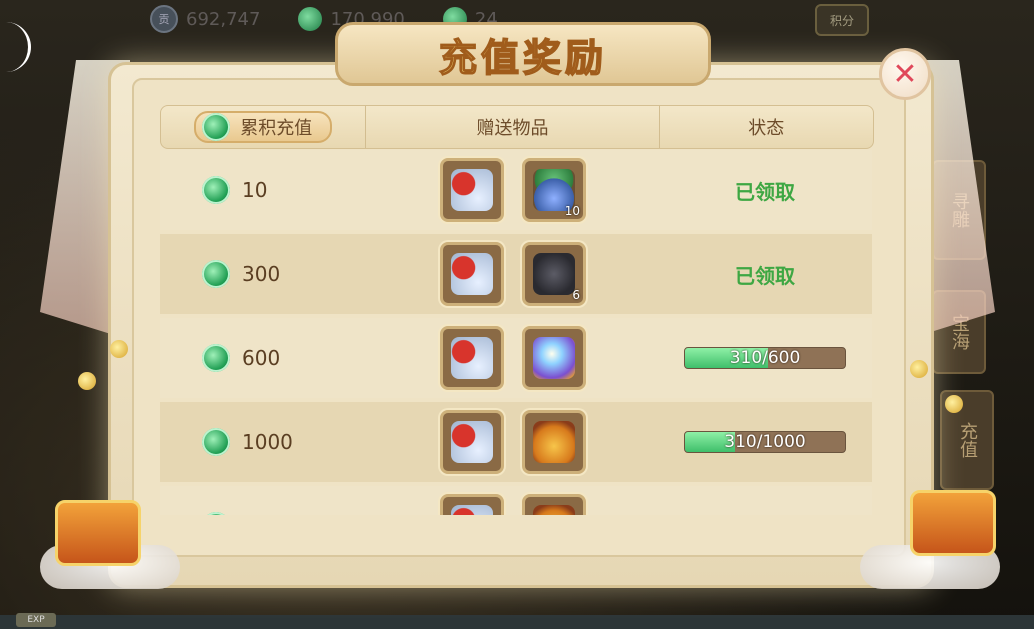 The image size is (1034, 629). Describe the element at coordinates (513, 127) in the screenshot. I see `header-gift-items: 赠送物品` at that location.